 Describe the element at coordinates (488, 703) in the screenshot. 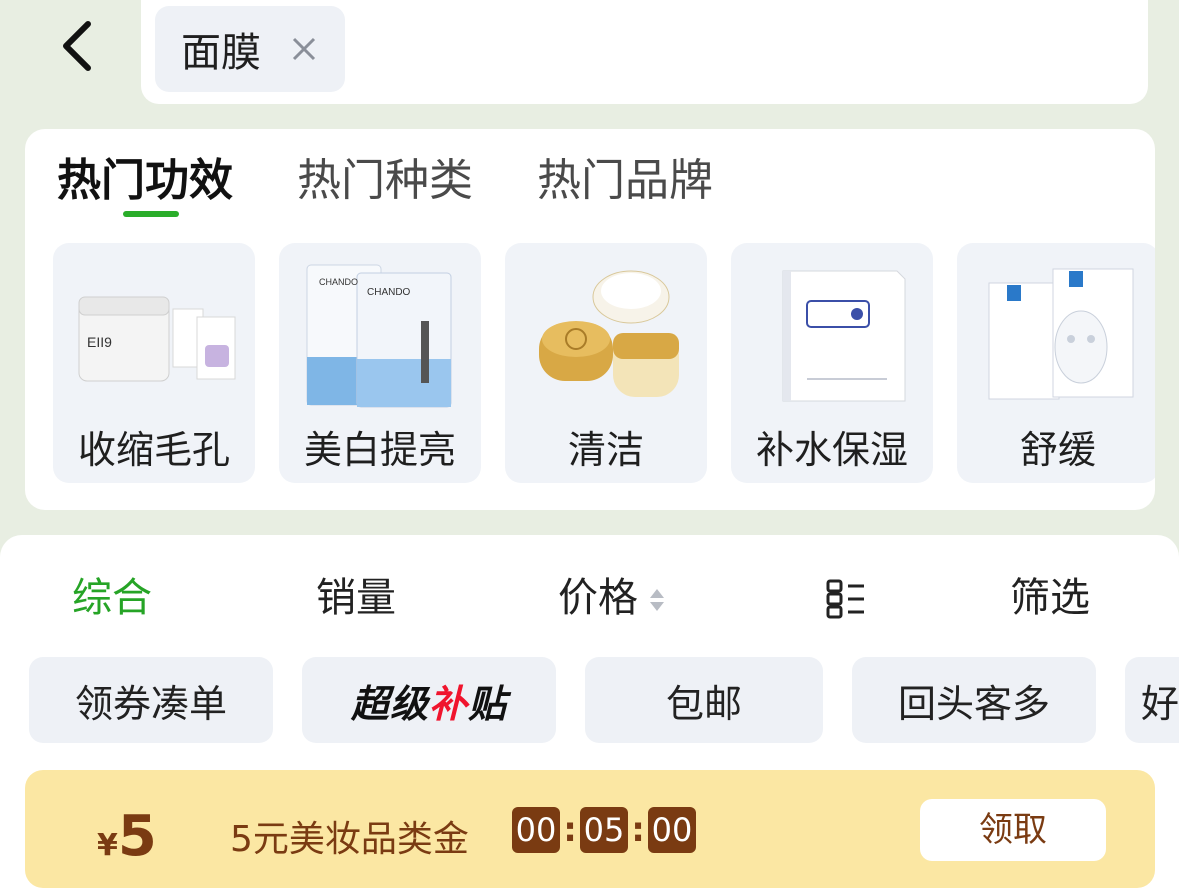

I see `subsidy-suffix: 贴` at that location.